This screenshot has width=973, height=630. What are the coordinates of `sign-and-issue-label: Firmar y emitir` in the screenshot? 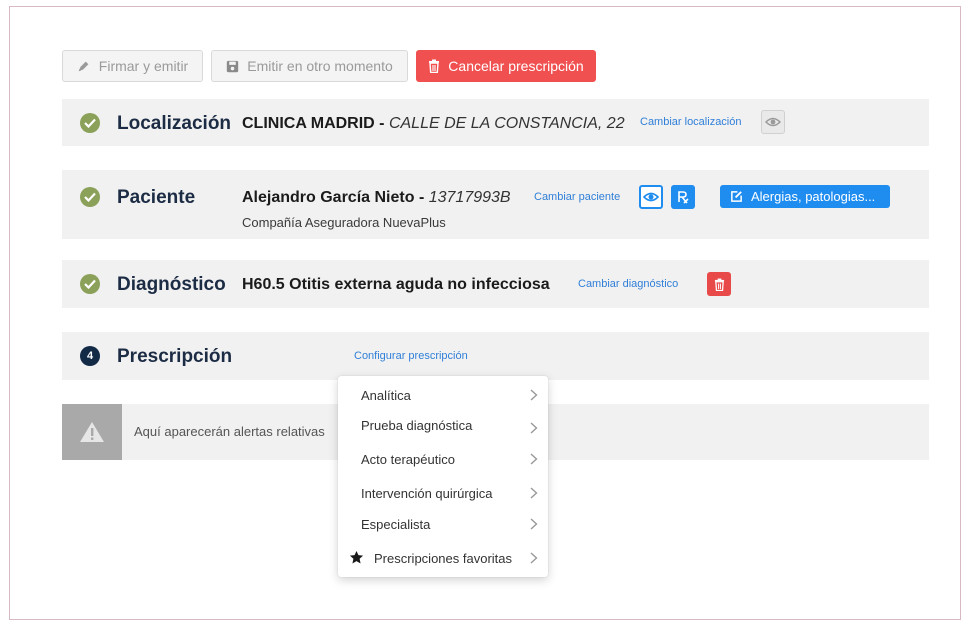 It's located at (143, 66).